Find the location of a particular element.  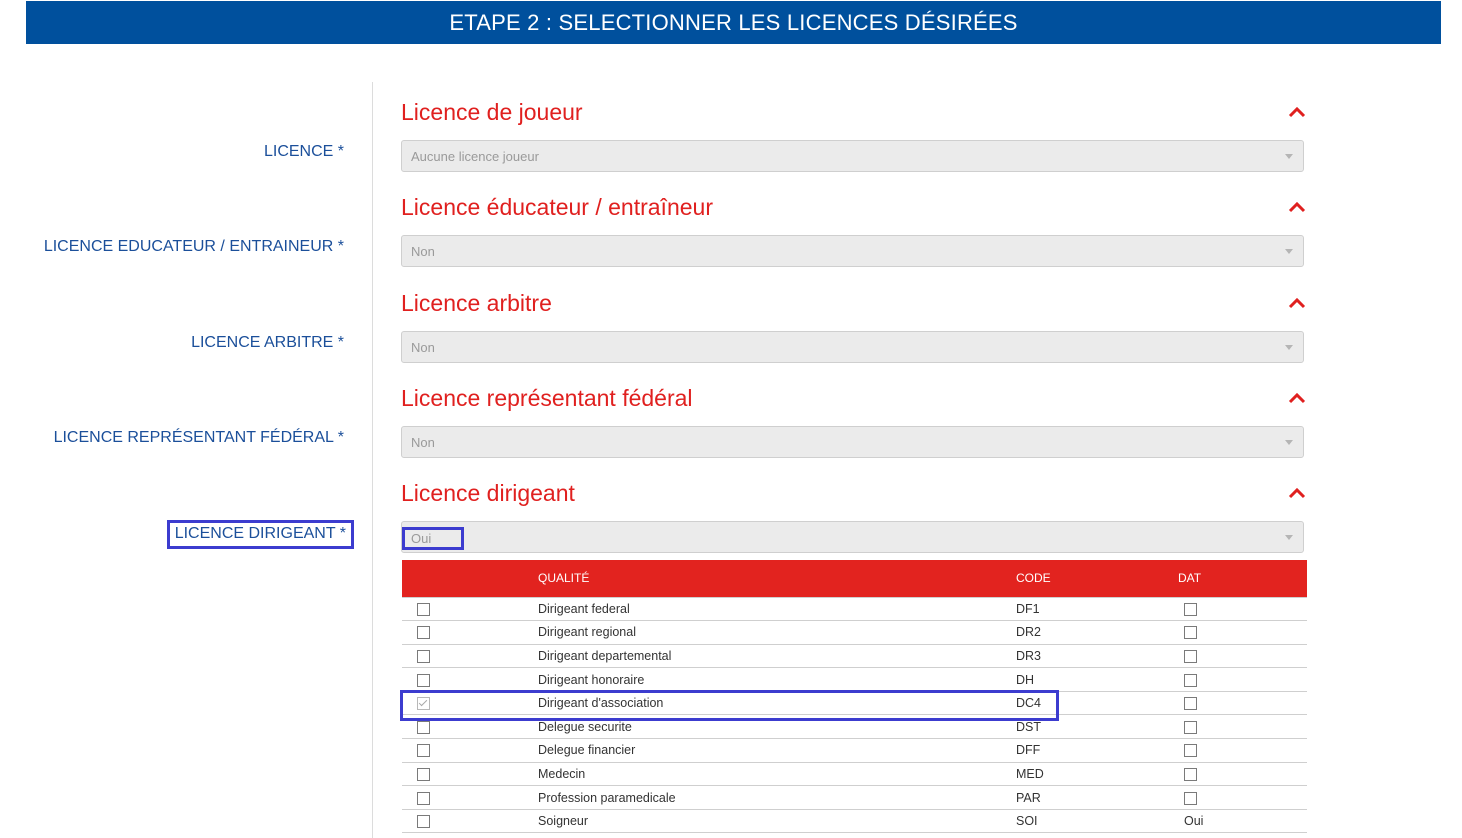

qualite-cell: Dirigeant honoraire is located at coordinates (591, 679).